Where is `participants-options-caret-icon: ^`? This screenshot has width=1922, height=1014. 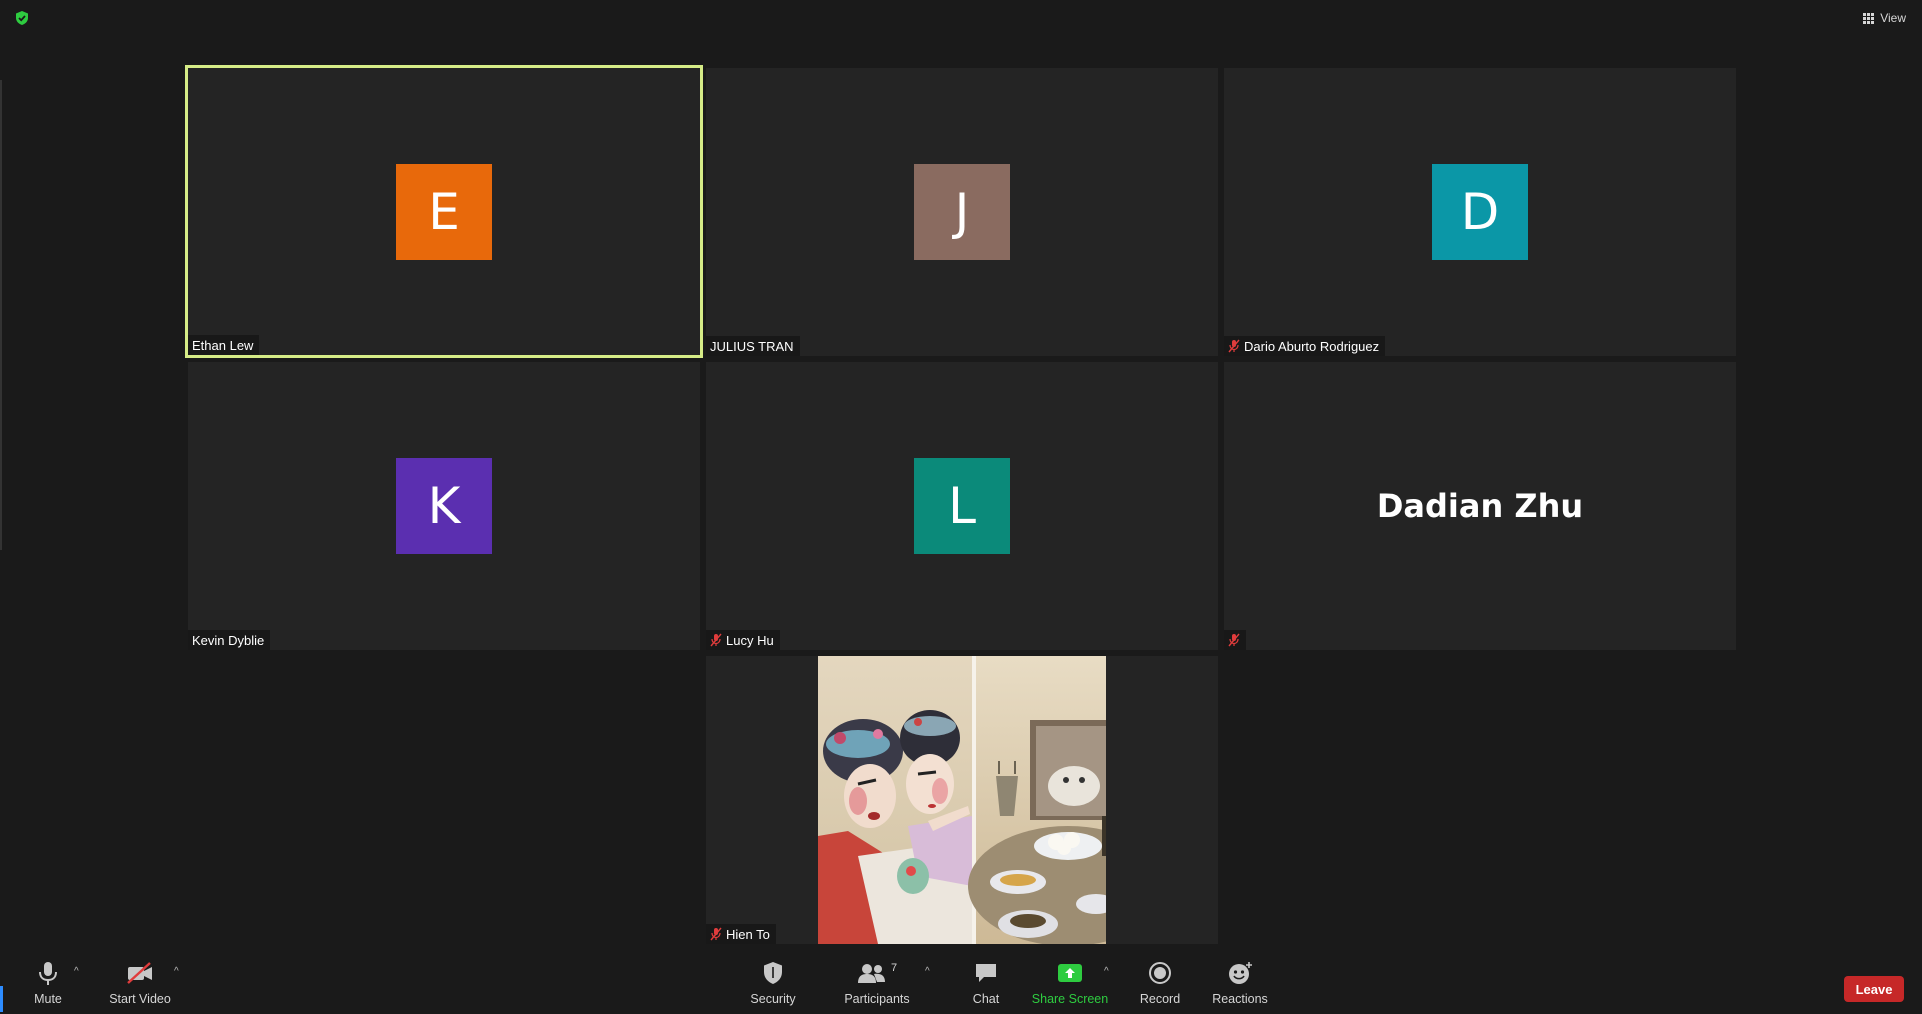
participants-options-caret-icon: ^ is located at coordinates (927, 971).